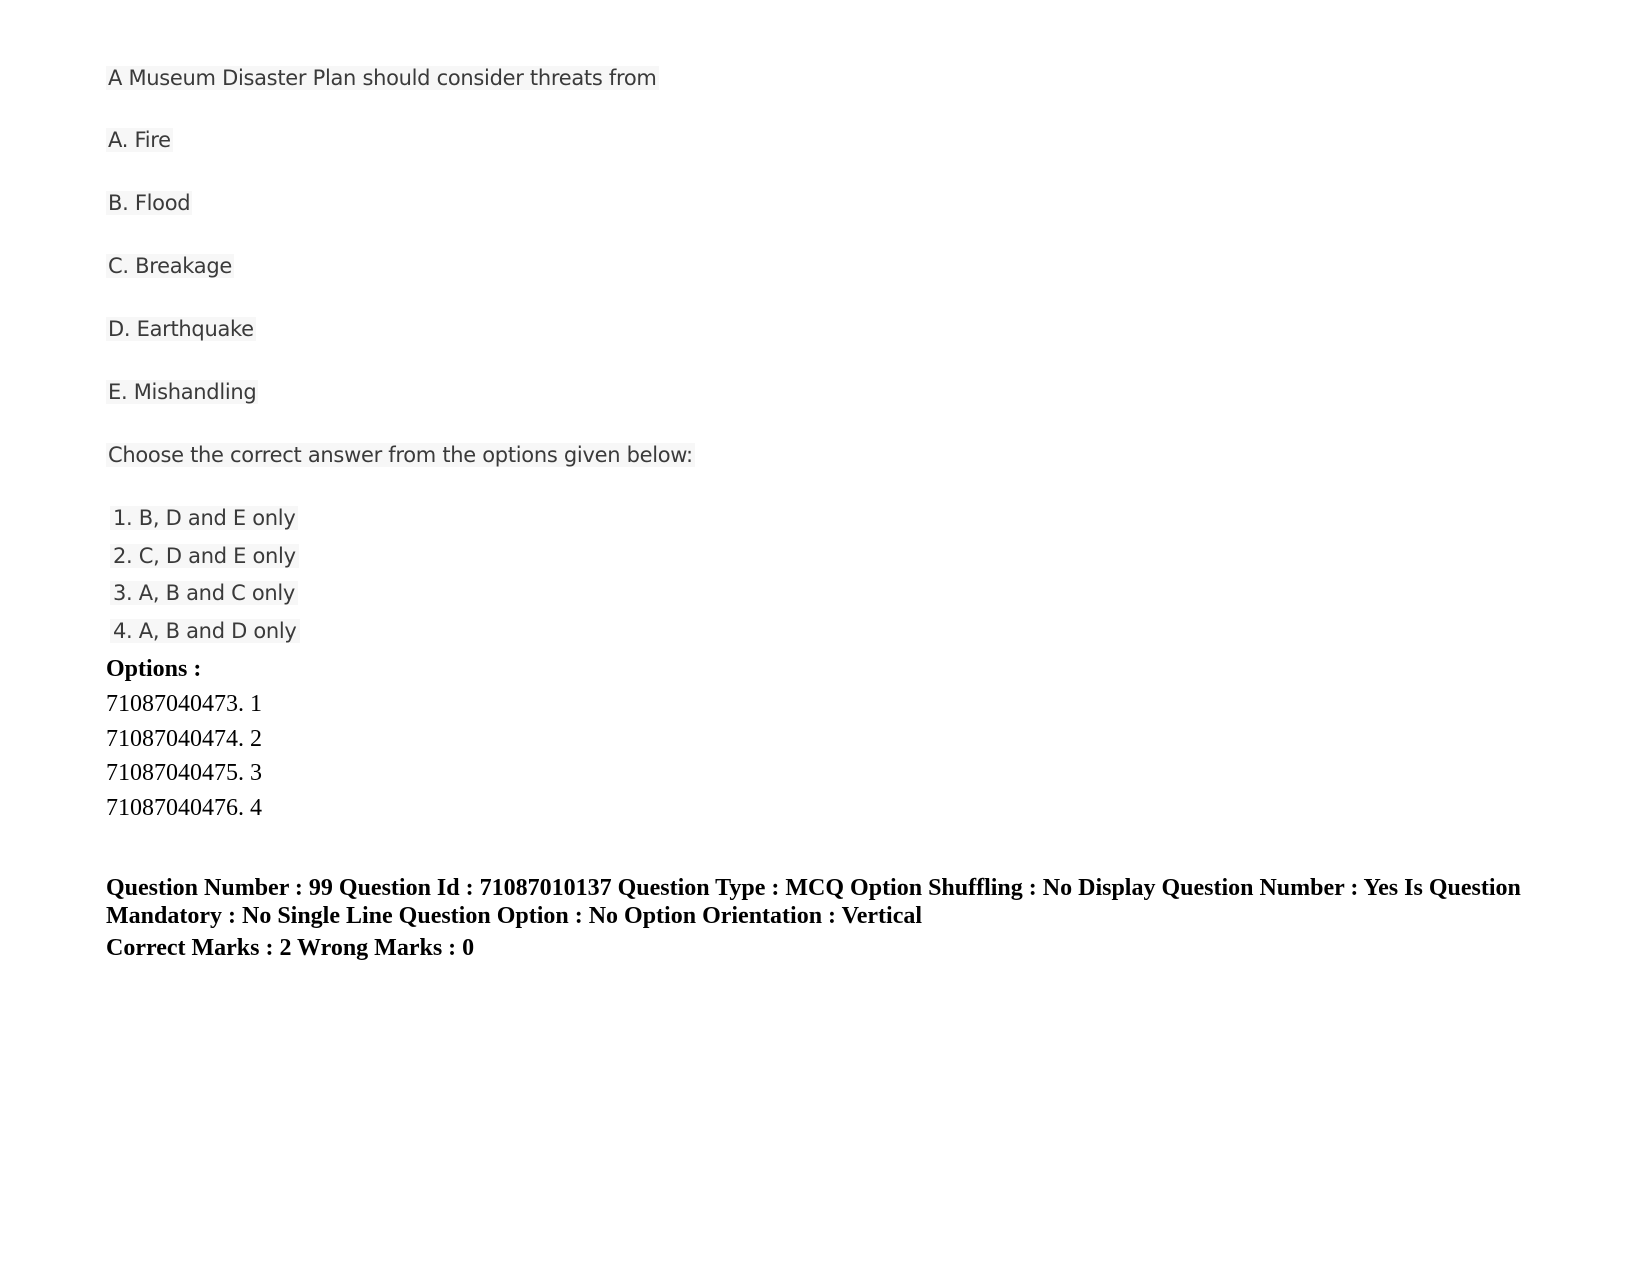 This screenshot has height=1275, width=1650. I want to click on option-item: 71087040474. 2, so click(184, 739).